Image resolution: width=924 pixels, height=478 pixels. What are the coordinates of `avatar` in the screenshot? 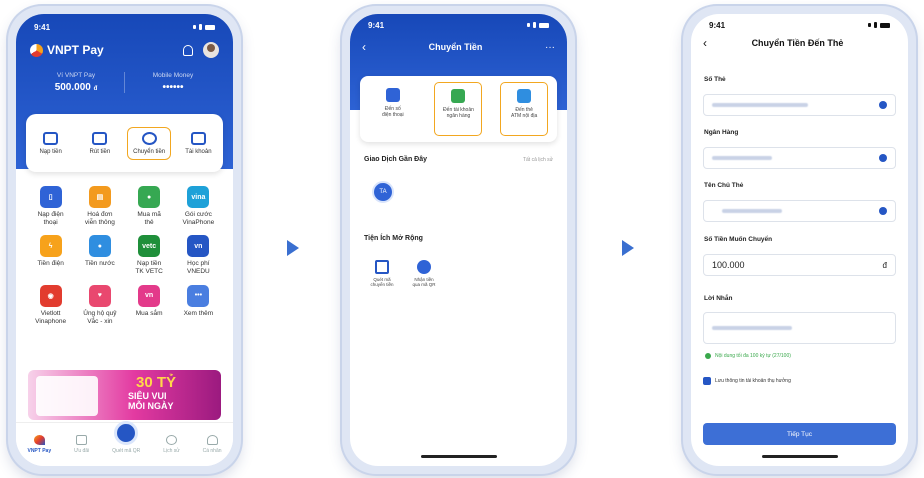 It's located at (211, 50).